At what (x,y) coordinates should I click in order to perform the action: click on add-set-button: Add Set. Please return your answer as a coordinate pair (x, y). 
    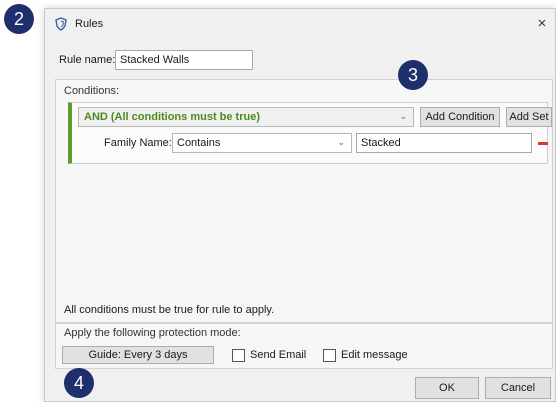
    Looking at the image, I should click on (529, 117).